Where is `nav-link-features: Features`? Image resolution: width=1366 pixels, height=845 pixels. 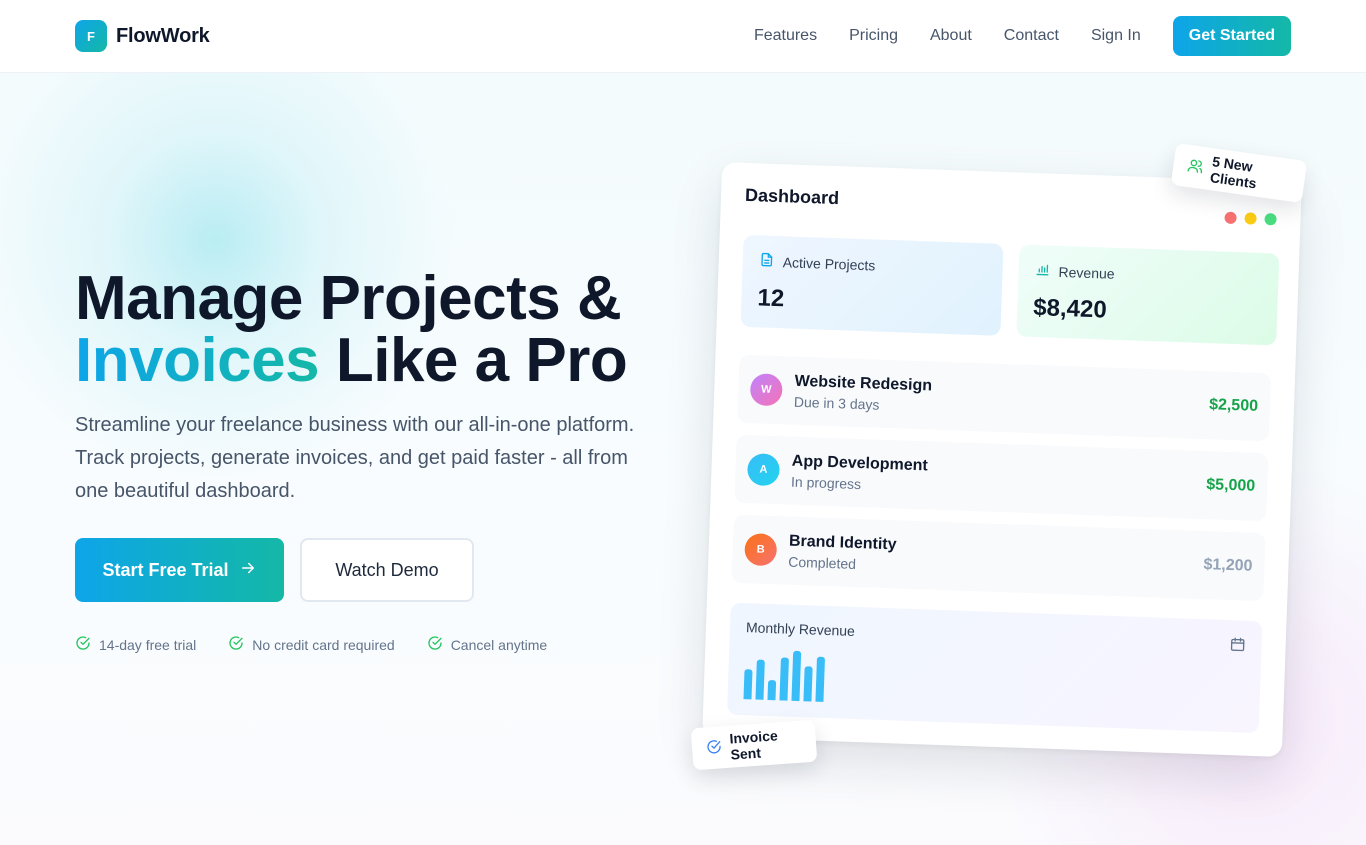 nav-link-features: Features is located at coordinates (785, 36).